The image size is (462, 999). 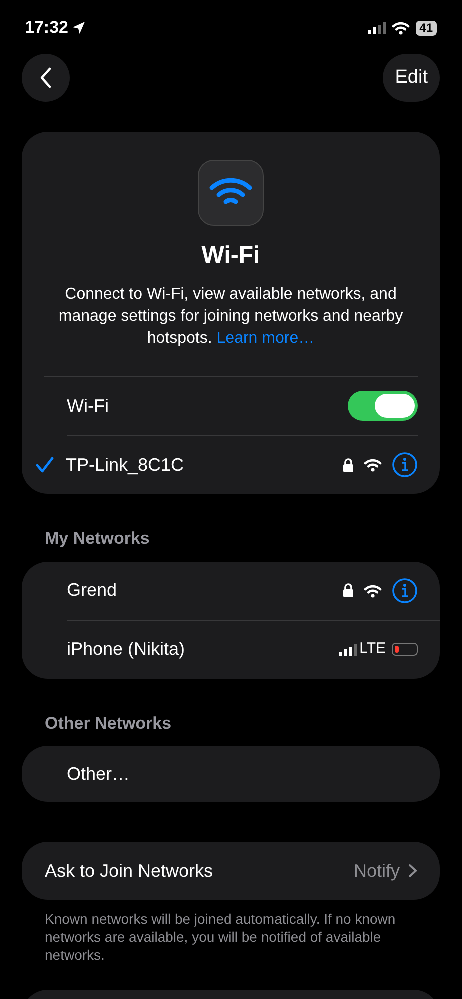 What do you see at coordinates (383, 406) in the screenshot?
I see `wifi-toggle` at bounding box center [383, 406].